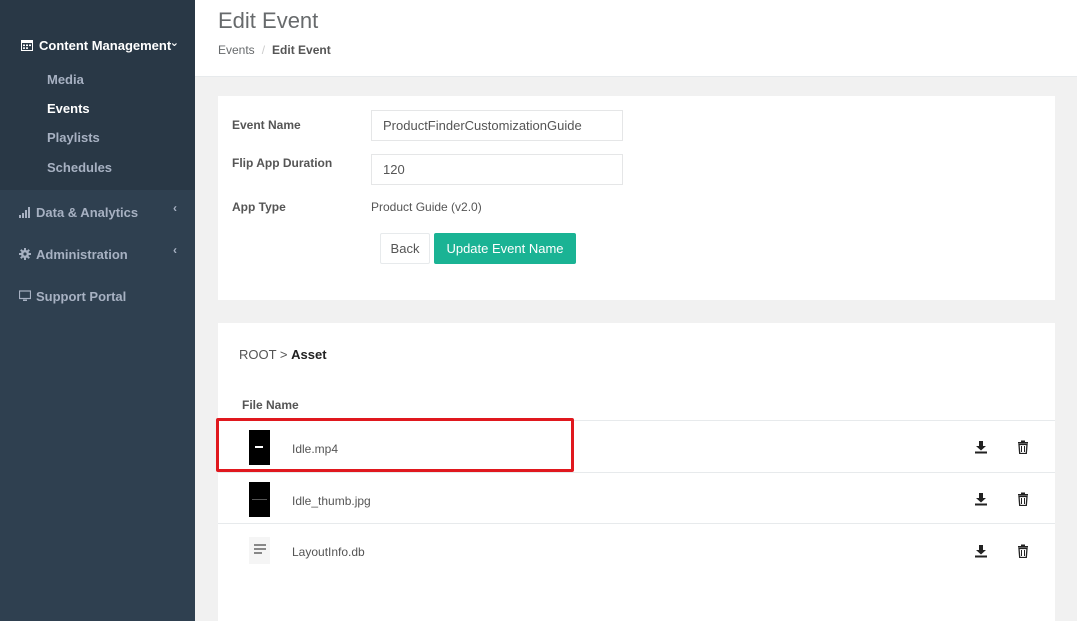 This screenshot has height=621, width=1077. Describe the element at coordinates (394, 169) in the screenshot. I see `flip-app-duration-value: 120` at that location.